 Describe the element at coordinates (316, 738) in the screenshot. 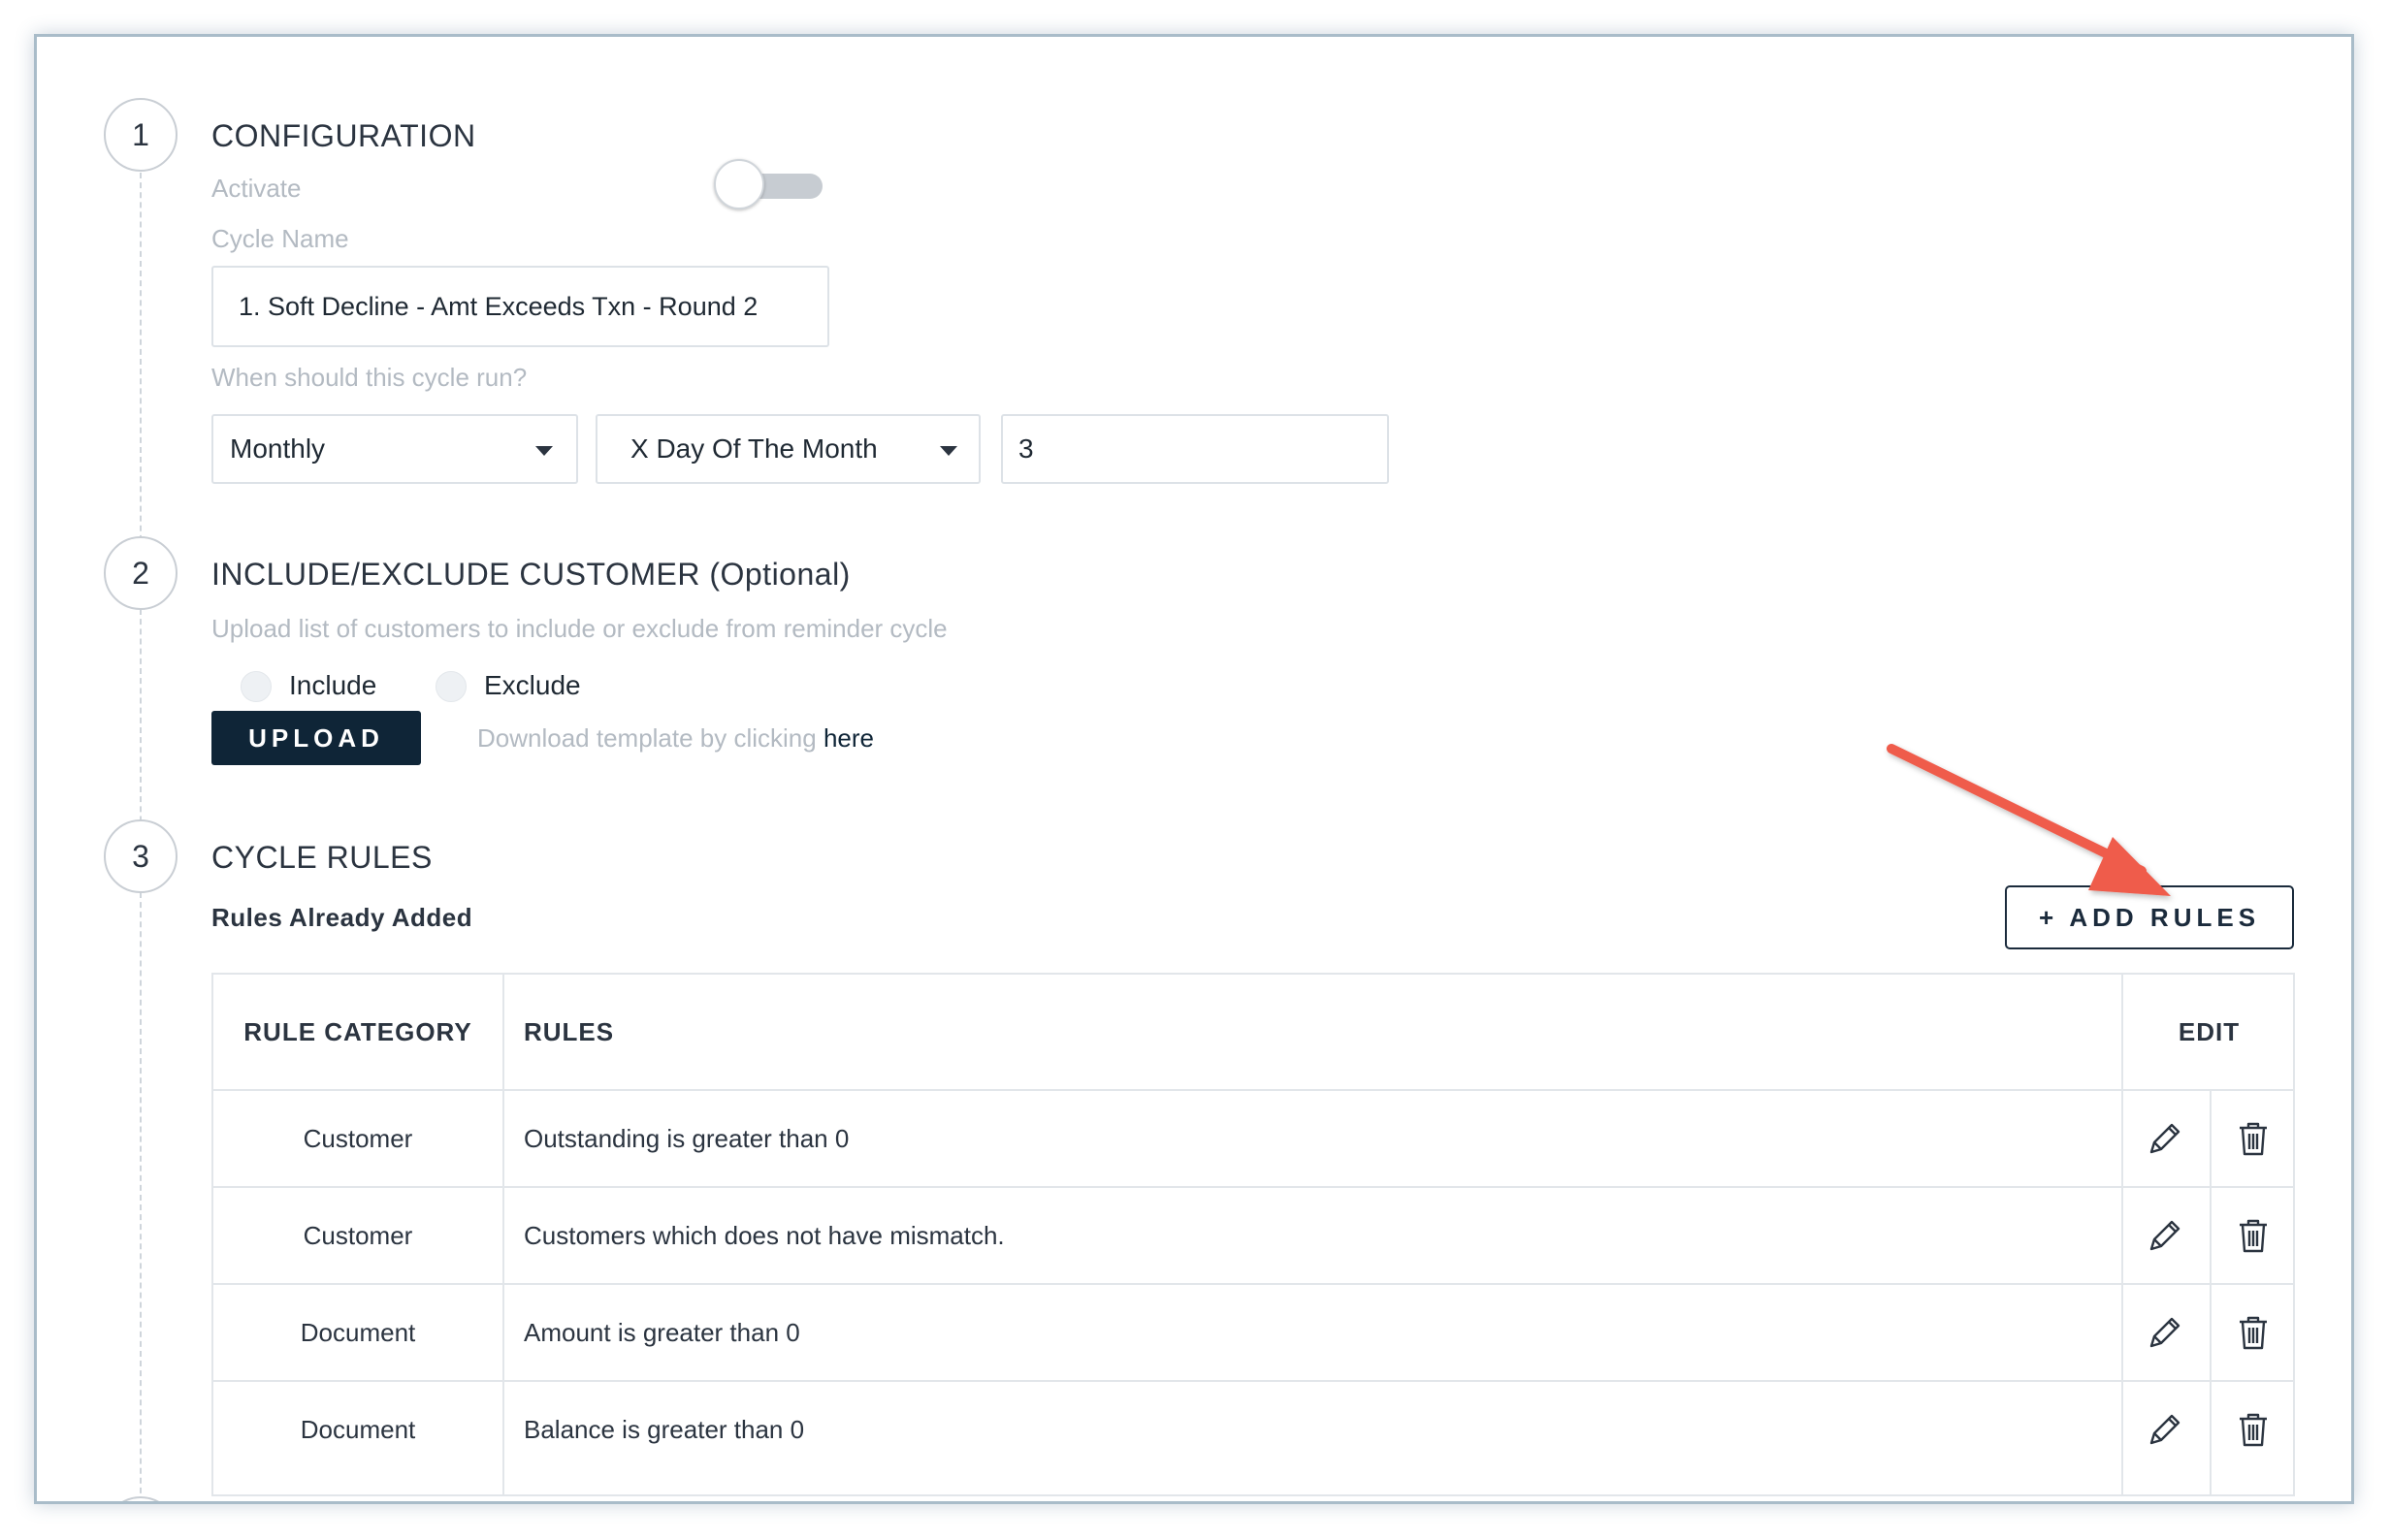

I see `upload-button: UPLOAD` at that location.